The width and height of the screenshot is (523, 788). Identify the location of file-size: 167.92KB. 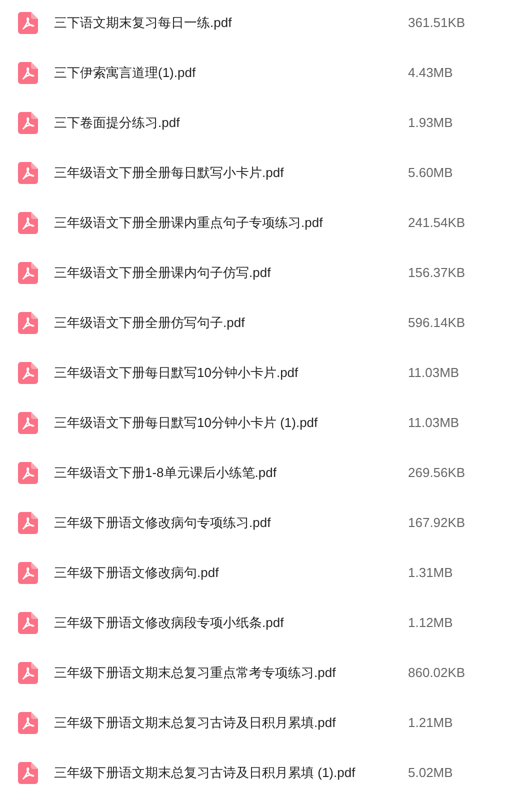
(437, 523).